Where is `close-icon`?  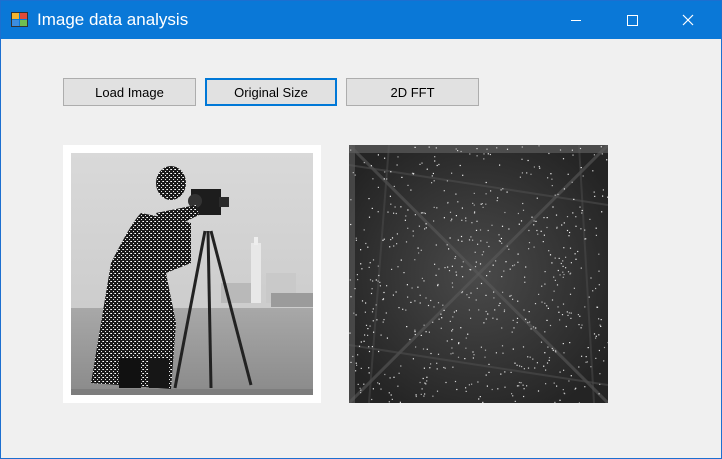
close-icon is located at coordinates (688, 20).